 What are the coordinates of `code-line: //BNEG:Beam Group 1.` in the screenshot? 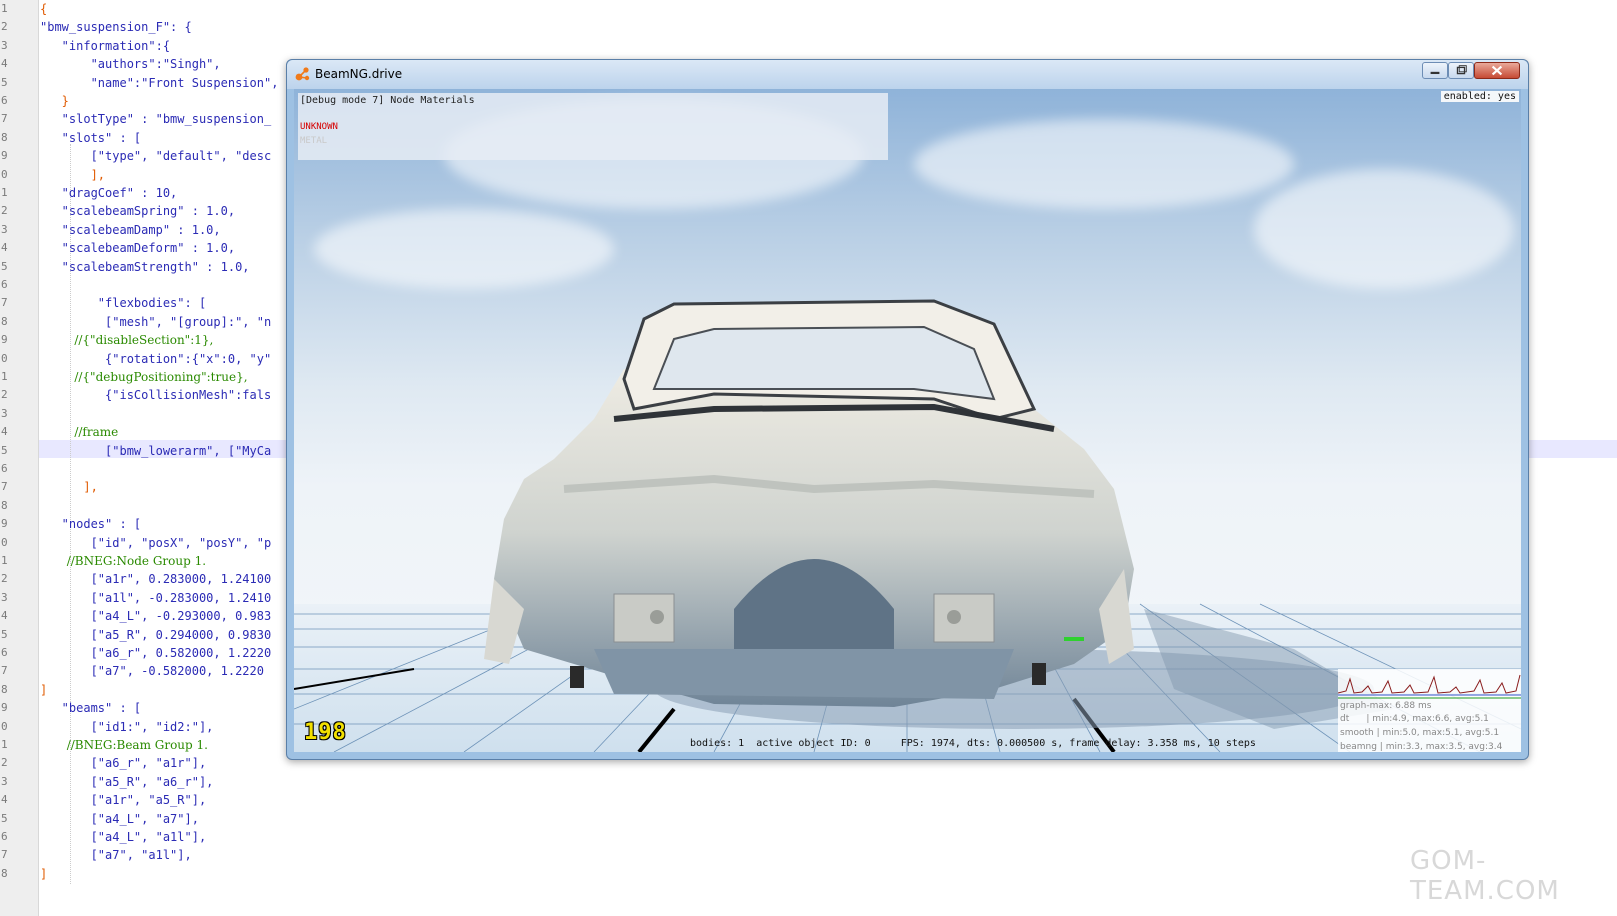 It's located at (124, 745).